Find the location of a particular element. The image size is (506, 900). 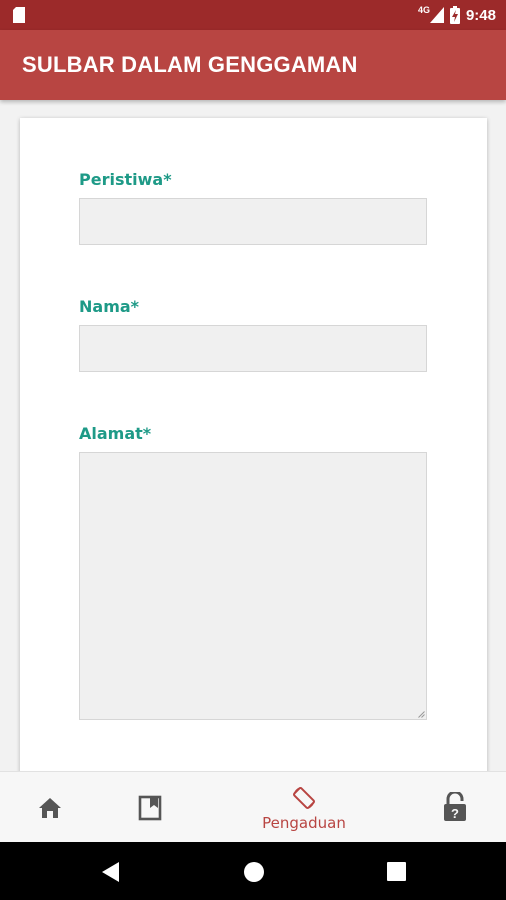

alamat-label: Alamat* is located at coordinates (115, 433).